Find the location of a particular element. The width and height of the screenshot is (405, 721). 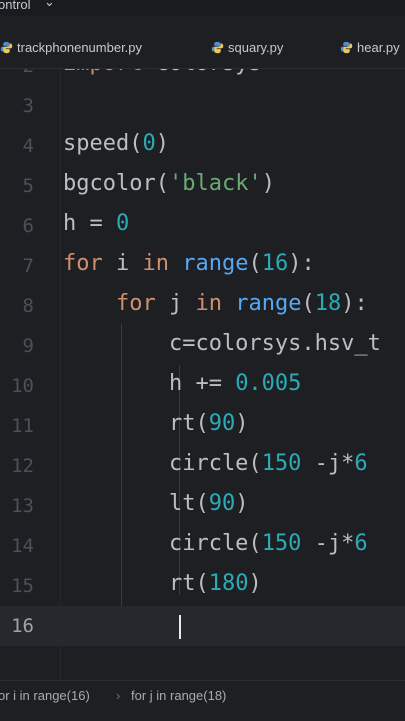

code-line: 13 lt(90) is located at coordinates (202, 506).